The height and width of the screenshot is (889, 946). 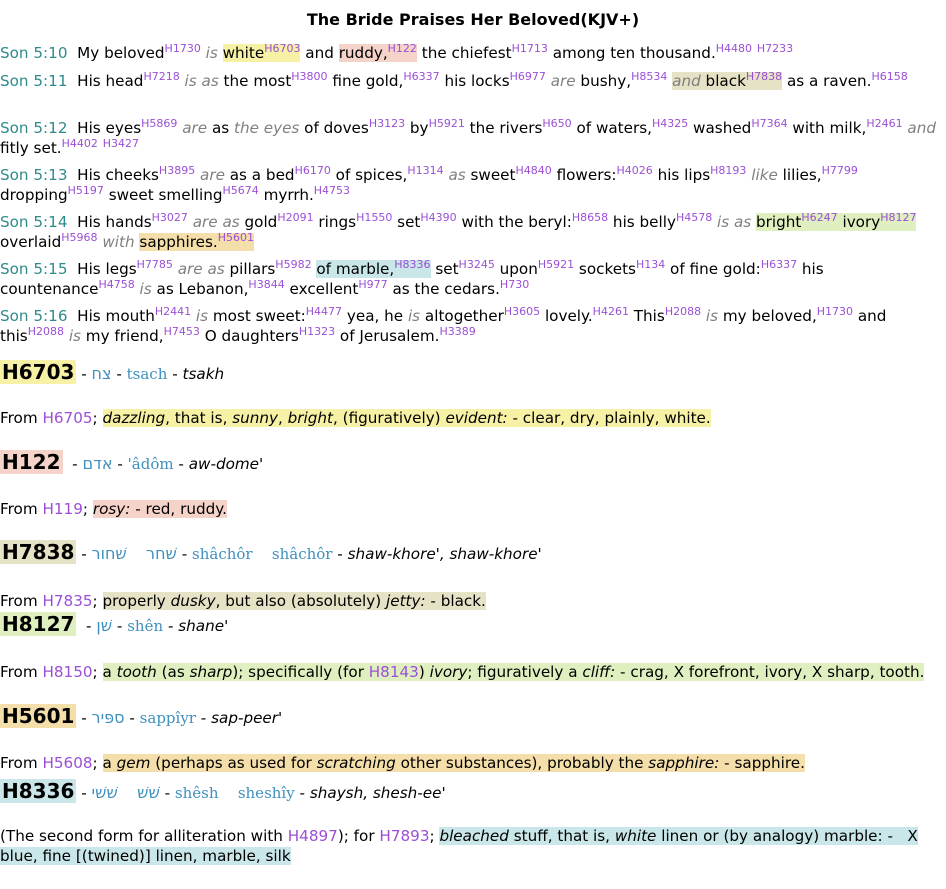 What do you see at coordinates (177, 170) in the screenshot?
I see `strongs-link: H3895` at bounding box center [177, 170].